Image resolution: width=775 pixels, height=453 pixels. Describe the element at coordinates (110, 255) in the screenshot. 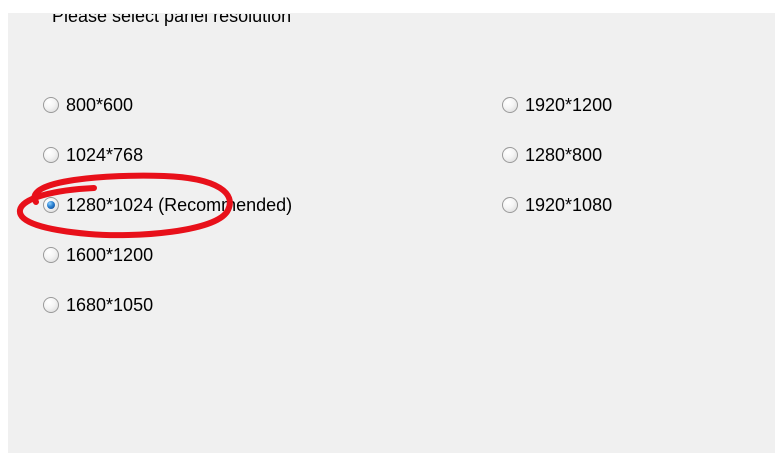

I see `radio-label: 1600*1200` at that location.